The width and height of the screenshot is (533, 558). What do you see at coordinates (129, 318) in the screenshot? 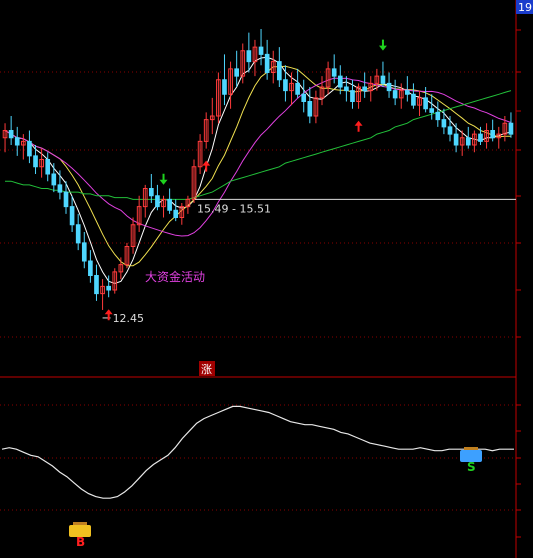
I see `low-price-label: 12.45` at bounding box center [129, 318].